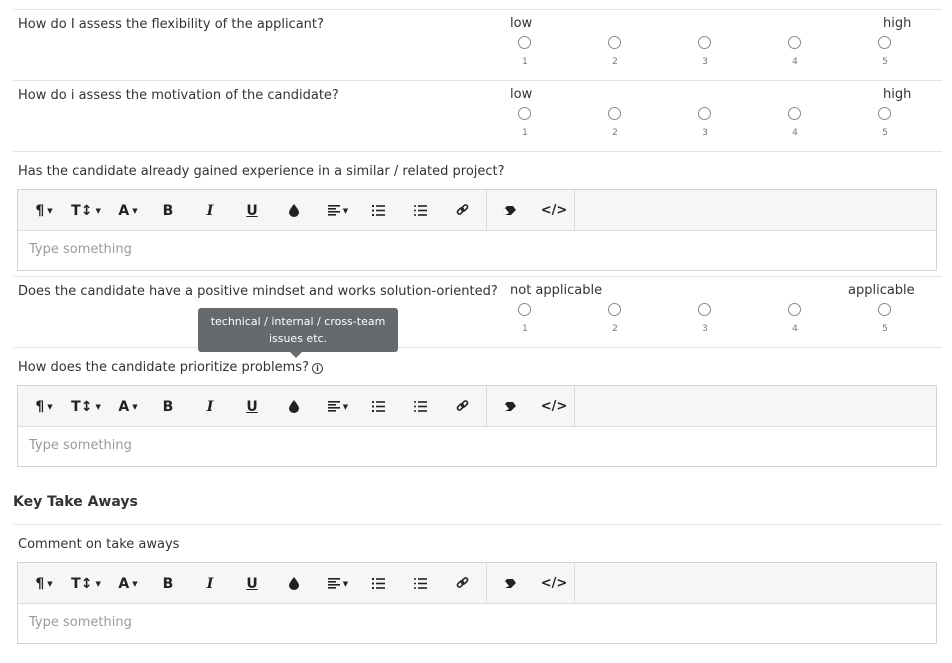  Describe the element at coordinates (298, 321) in the screenshot. I see `tooltip-line: technical / internal / cross-team` at that location.